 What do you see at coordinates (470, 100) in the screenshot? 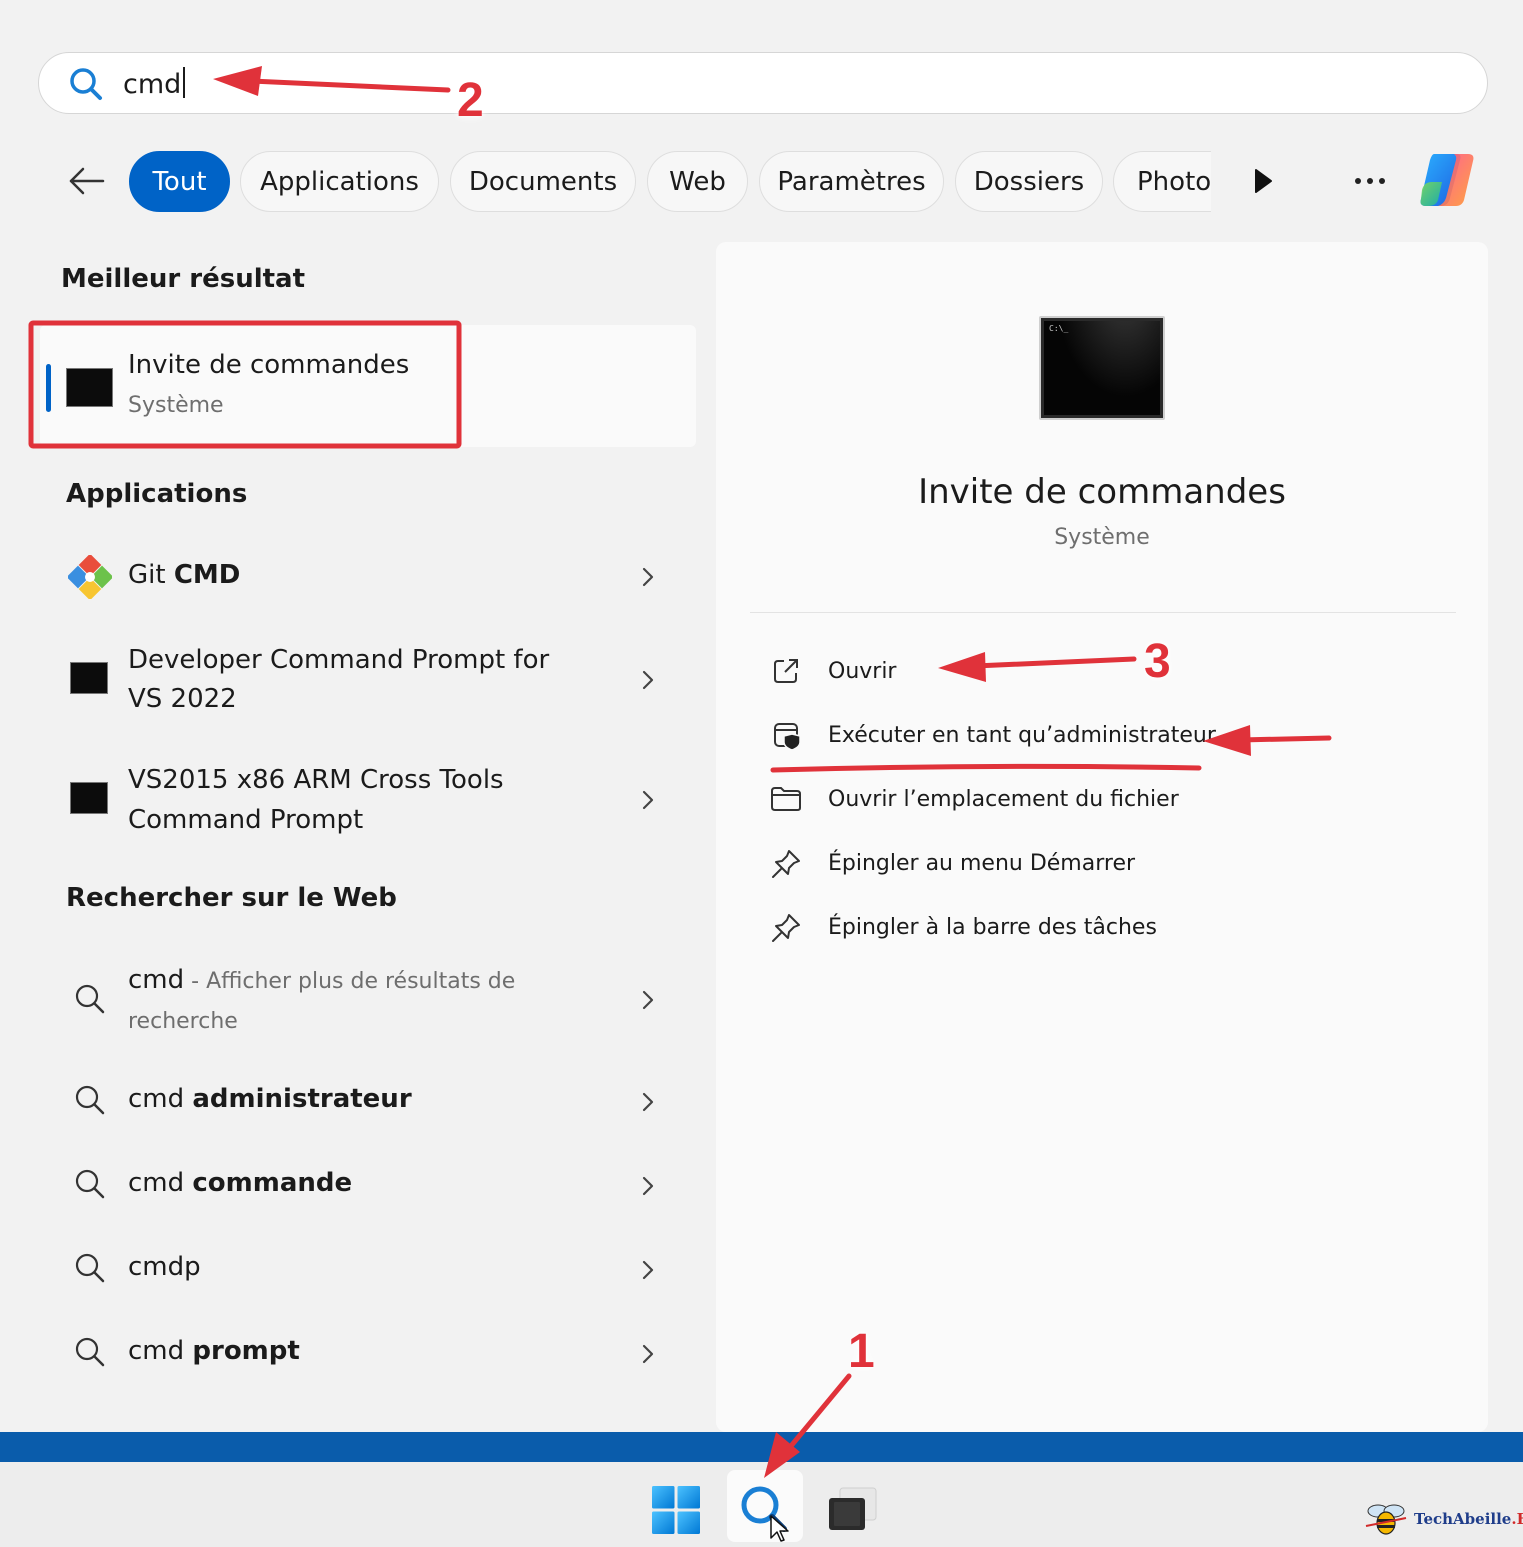
I see `annotation-number-2: 2` at bounding box center [470, 100].